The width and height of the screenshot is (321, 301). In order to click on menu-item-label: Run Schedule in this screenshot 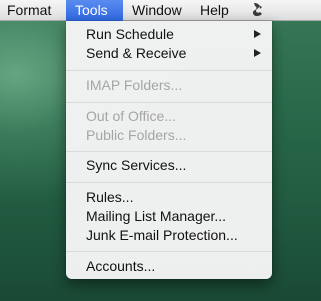, I will do `click(130, 34)`.